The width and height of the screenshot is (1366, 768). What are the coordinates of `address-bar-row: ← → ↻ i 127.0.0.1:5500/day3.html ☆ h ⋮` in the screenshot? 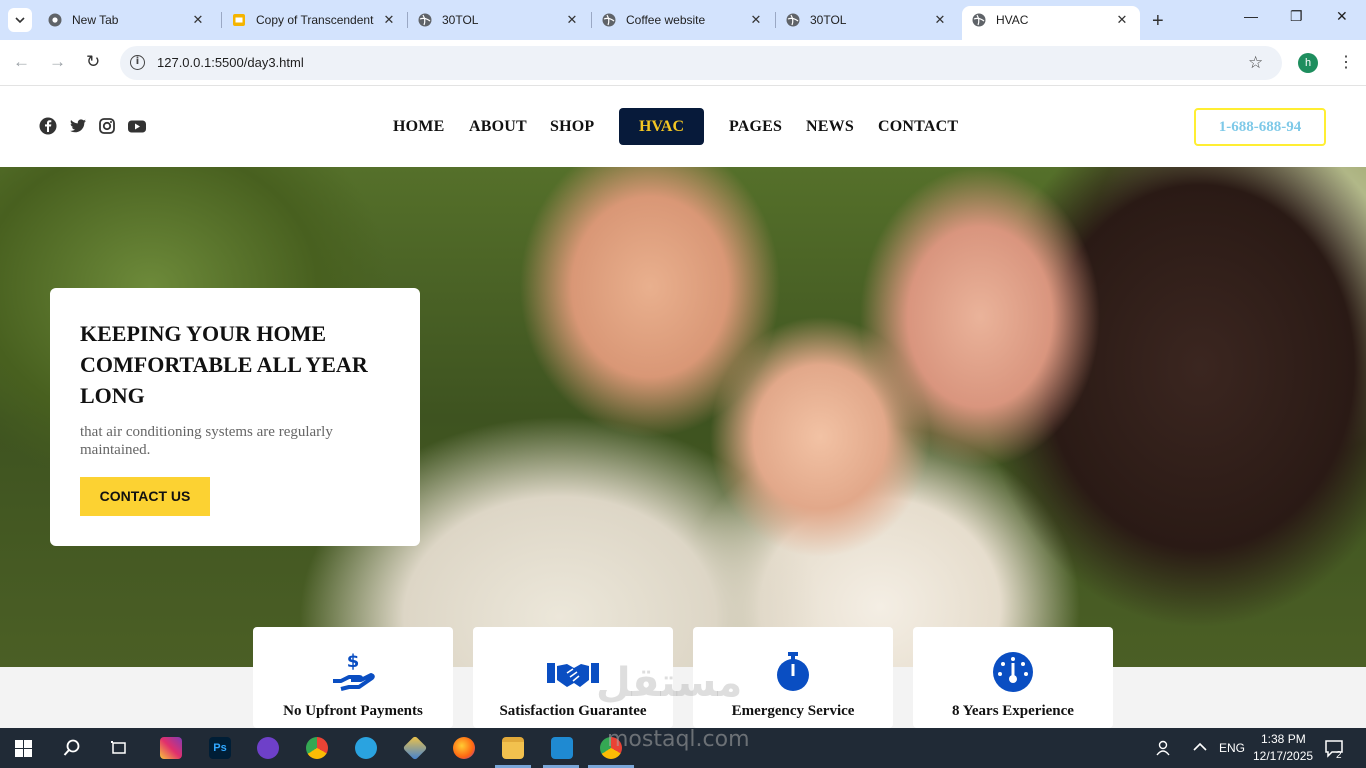 It's located at (683, 63).